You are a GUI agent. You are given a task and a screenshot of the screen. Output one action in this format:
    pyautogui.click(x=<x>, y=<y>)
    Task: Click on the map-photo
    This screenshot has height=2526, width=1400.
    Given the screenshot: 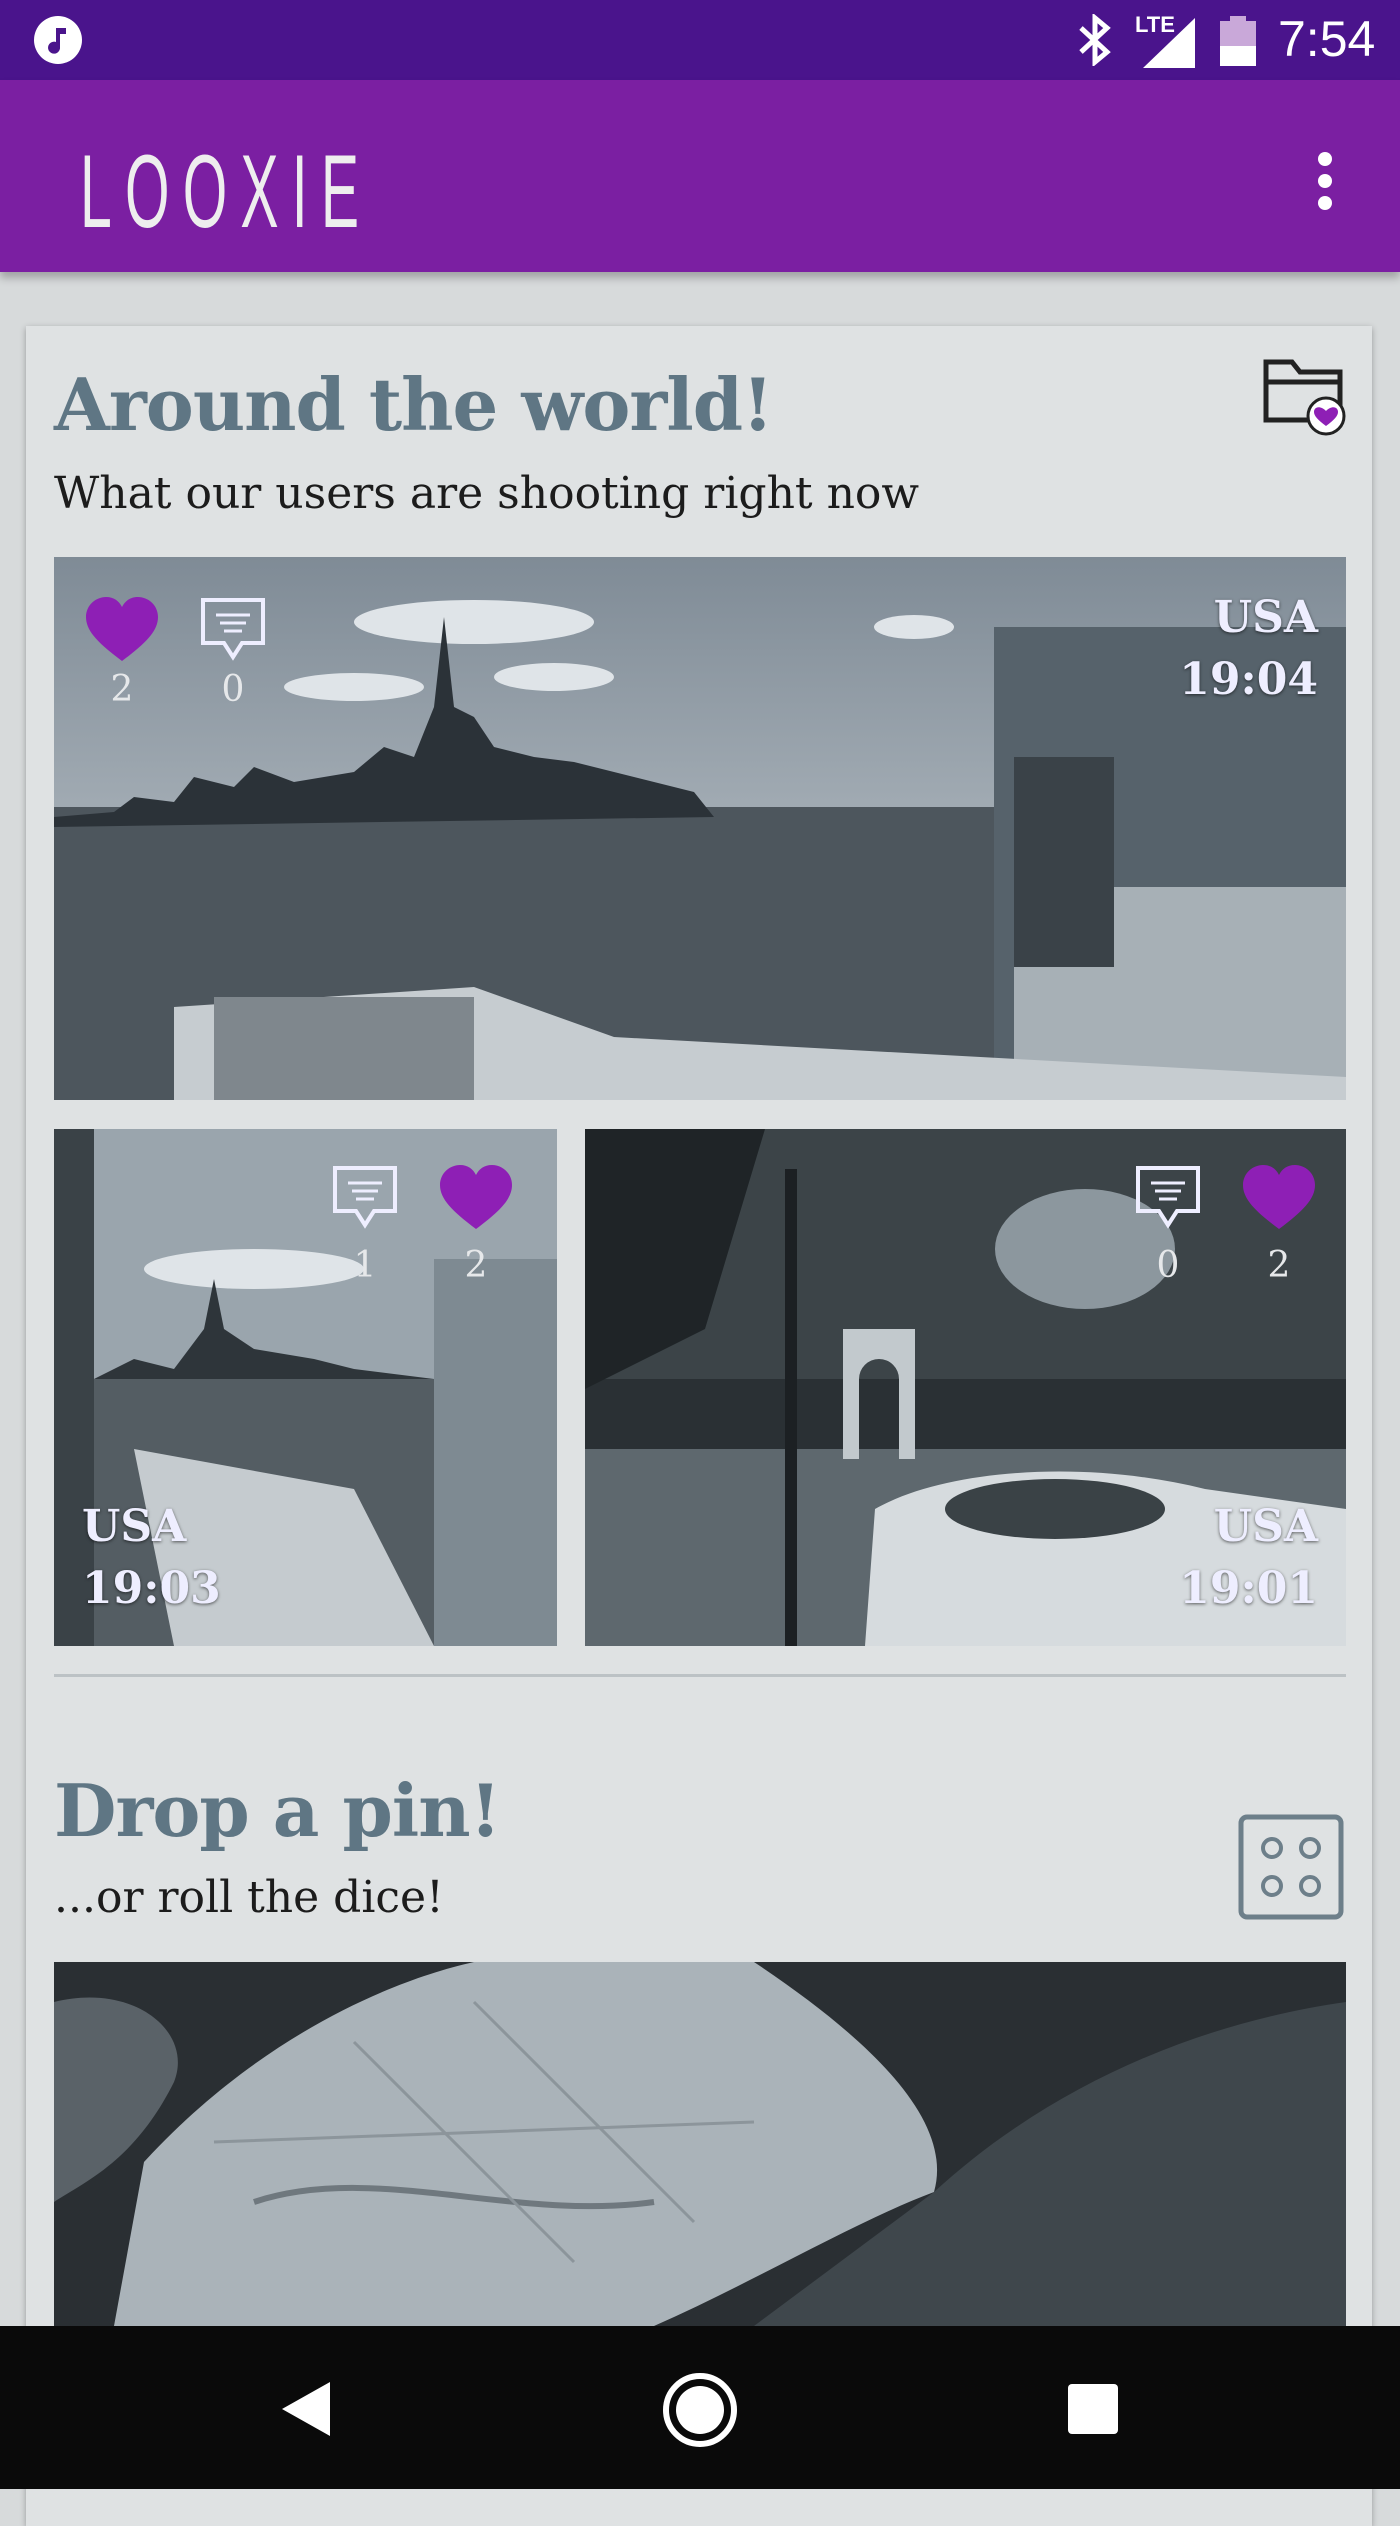 What is the action you would take?
    pyautogui.click(x=700, y=2144)
    